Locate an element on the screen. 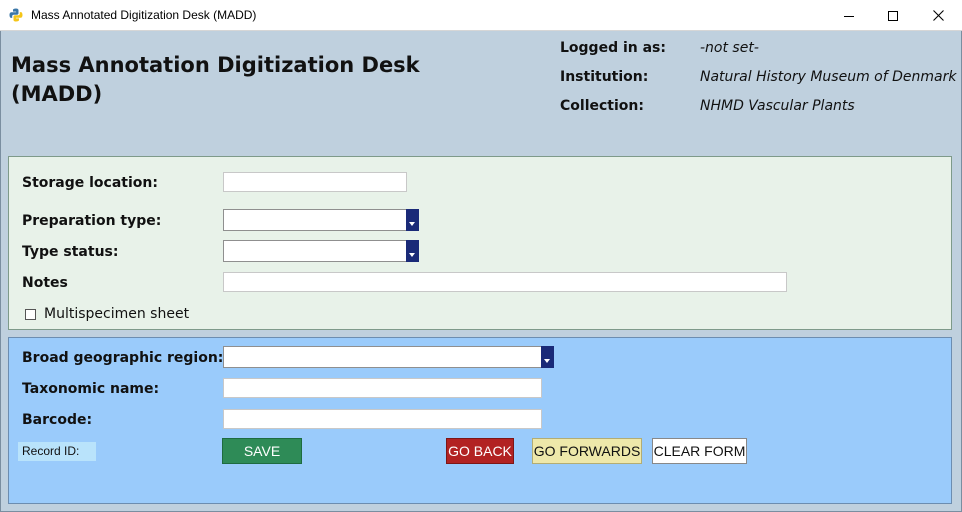 The width and height of the screenshot is (962, 512). window-title: Mass Annotated Digitization Desk (MADD) is located at coordinates (144, 15).